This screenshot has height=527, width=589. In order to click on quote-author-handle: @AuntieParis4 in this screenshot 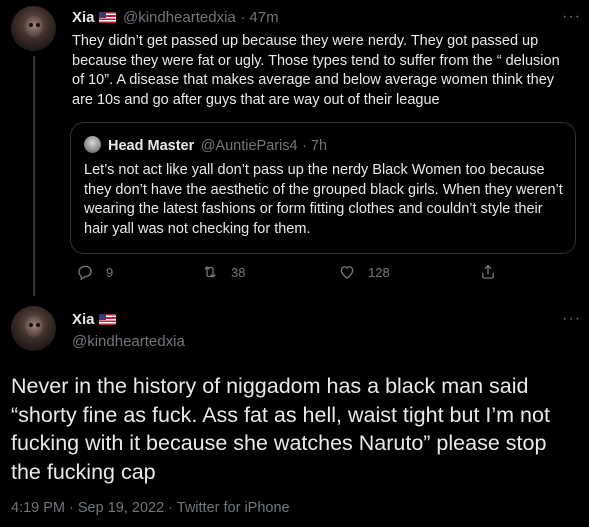, I will do `click(249, 146)`.